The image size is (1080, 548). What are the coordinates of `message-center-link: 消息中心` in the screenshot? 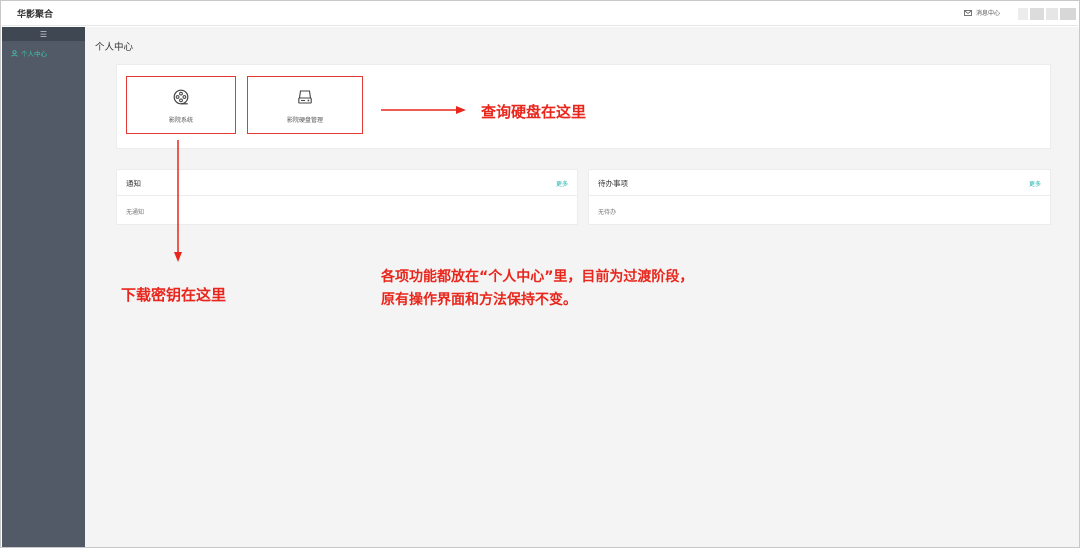 It's located at (982, 12).